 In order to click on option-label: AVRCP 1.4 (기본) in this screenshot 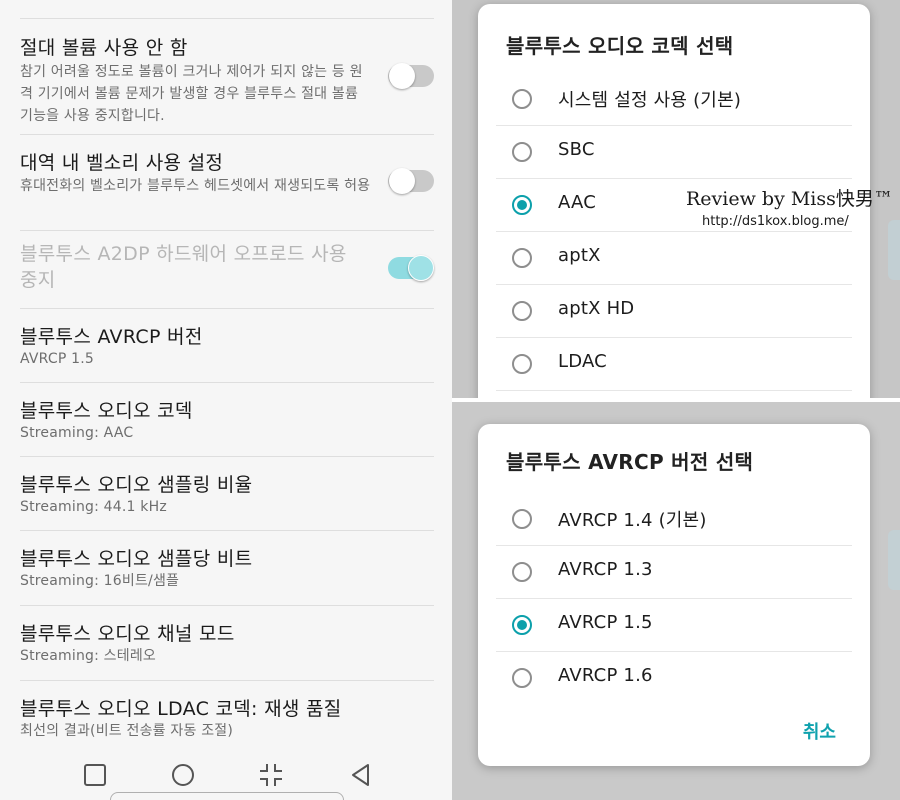, I will do `click(632, 520)`.